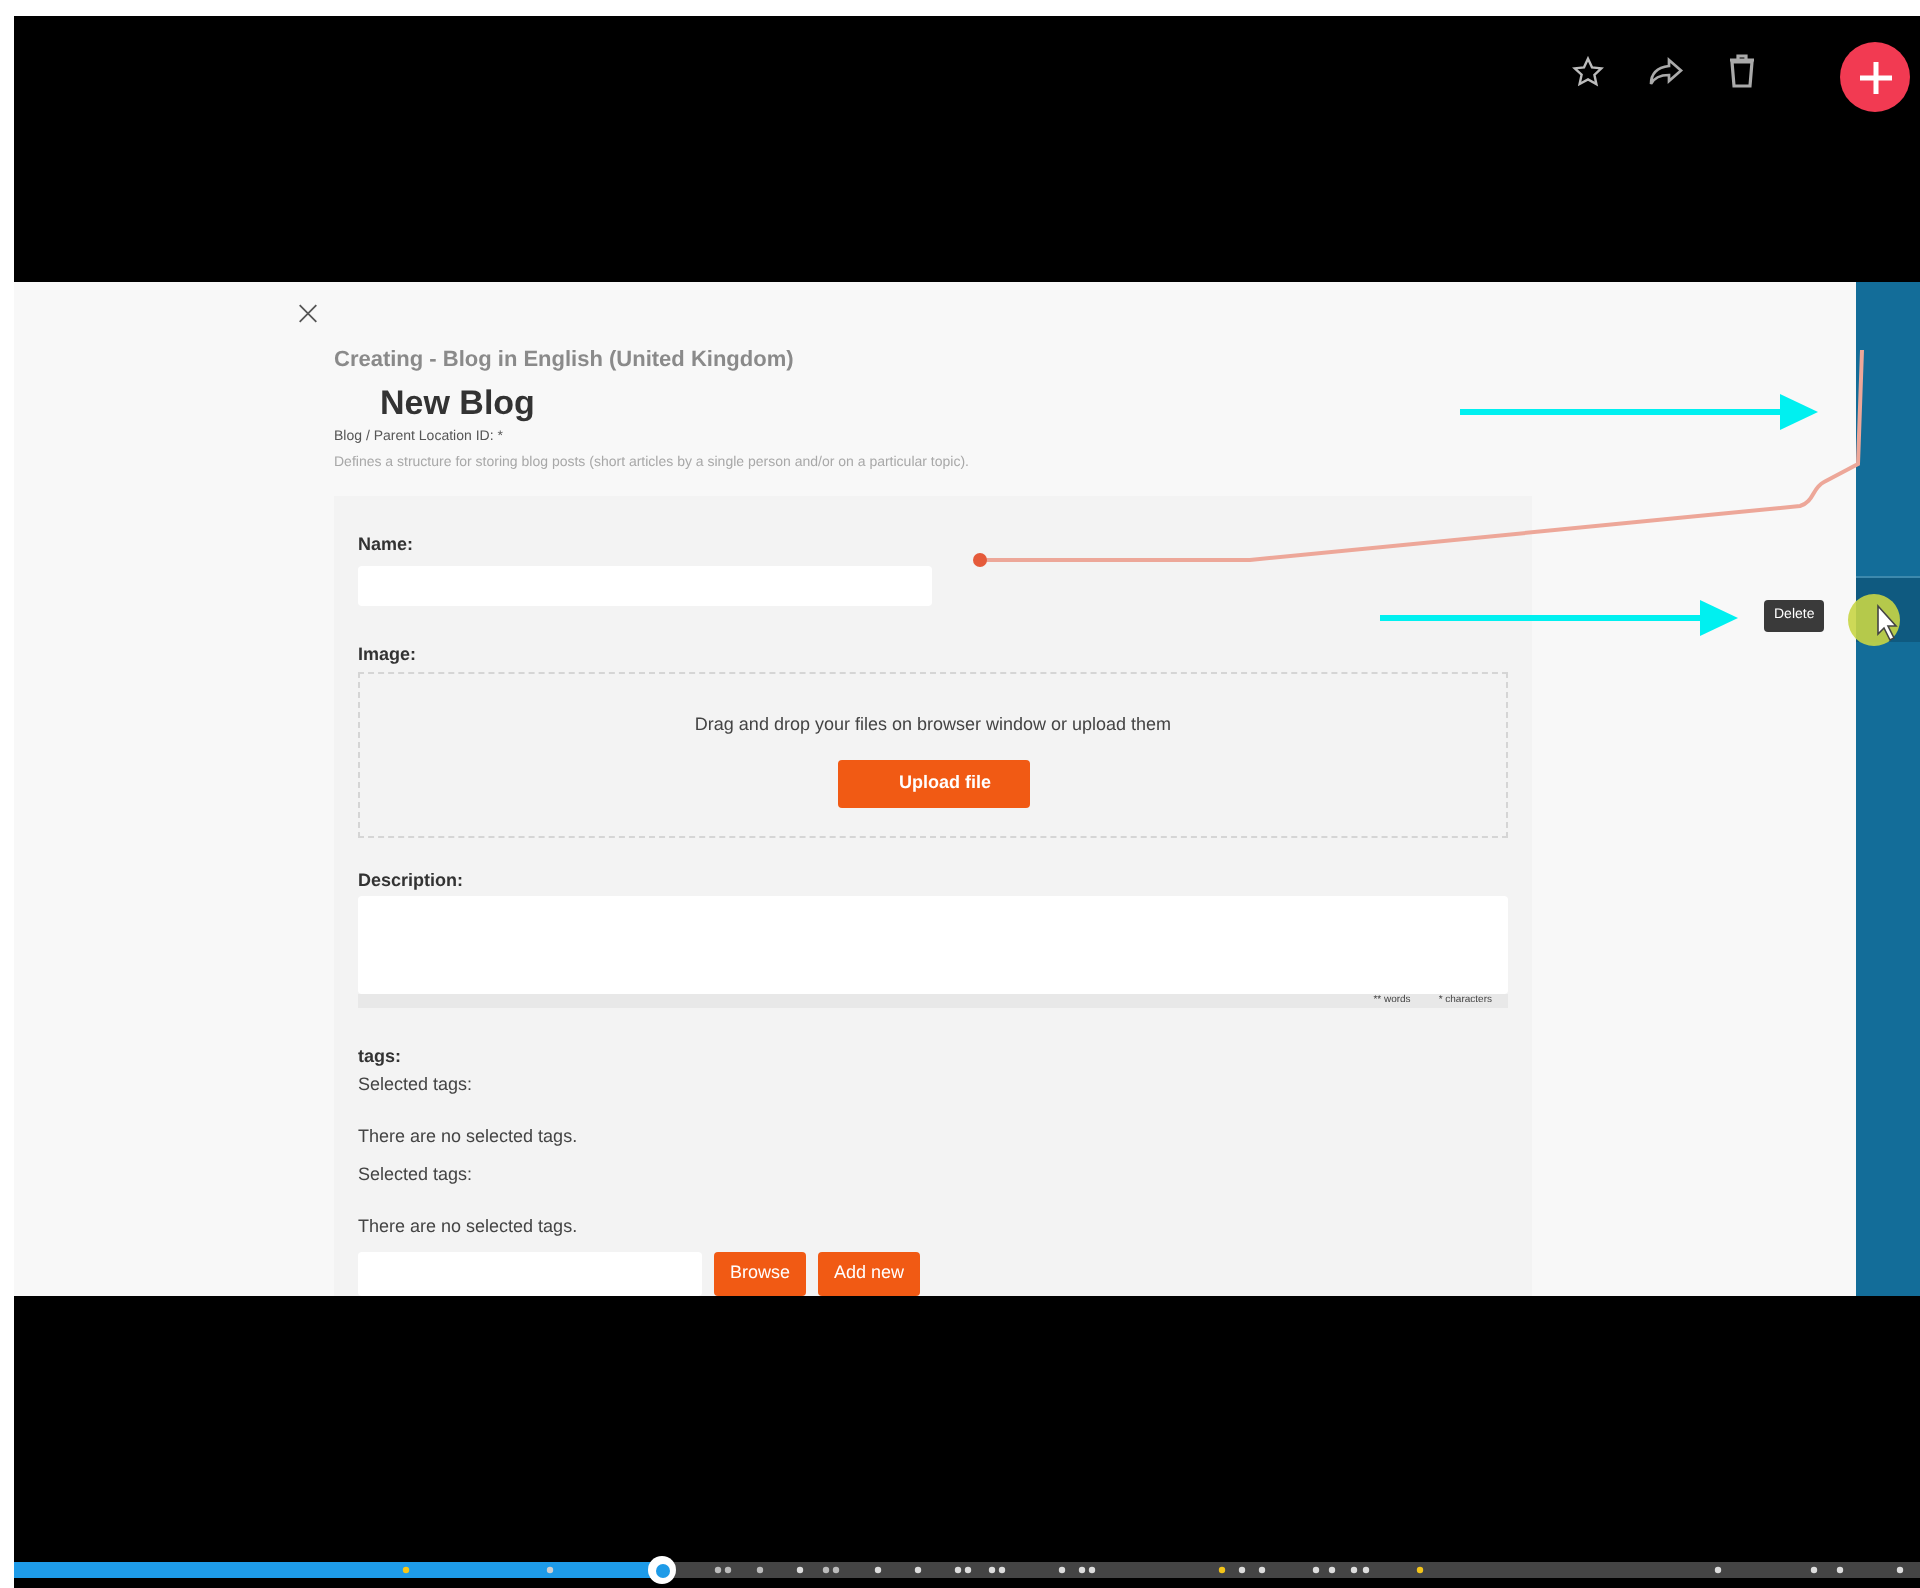 This screenshot has height=1588, width=1920. I want to click on trash-icon, so click(1742, 71).